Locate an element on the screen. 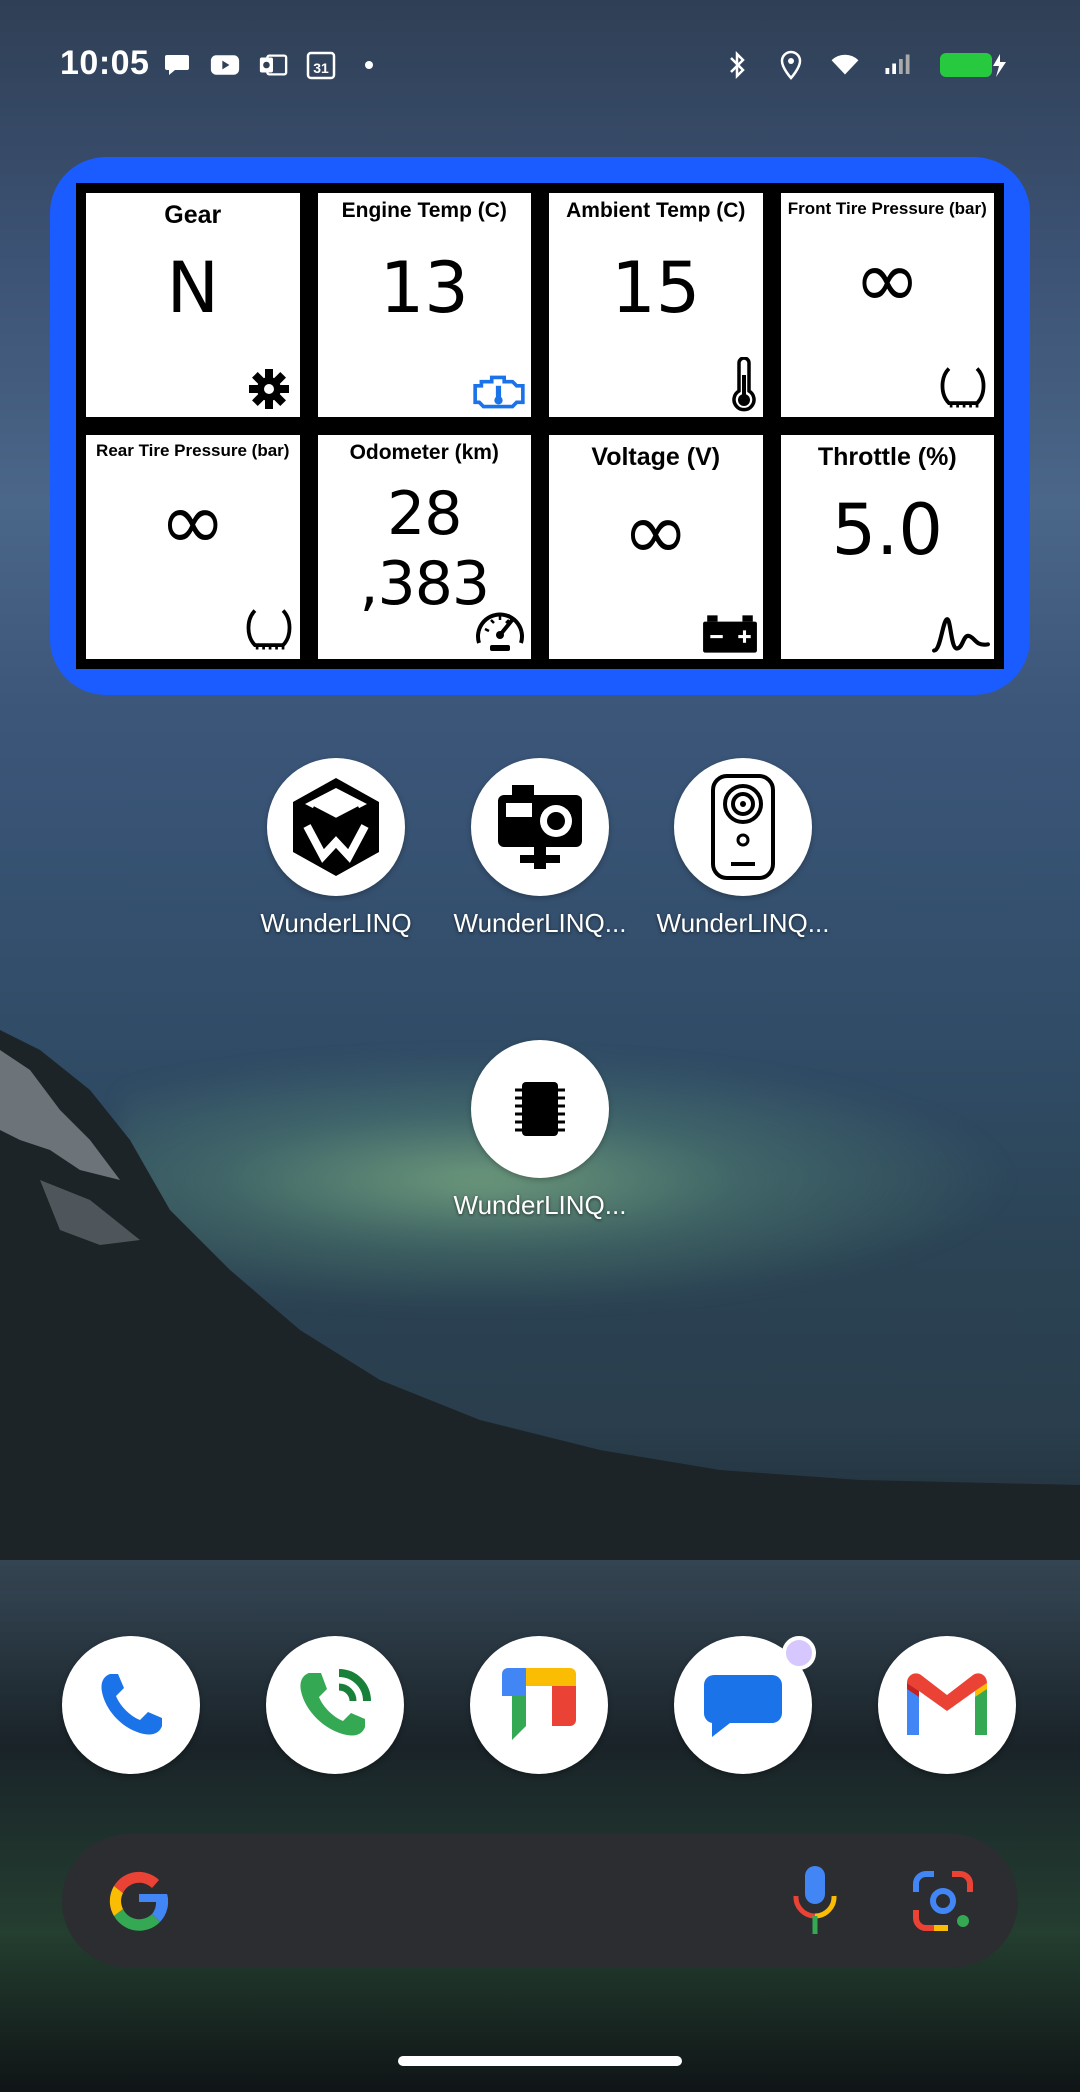 Image resolution: width=1080 pixels, height=2092 pixels. throttle-cell: Throttle (%) 5.0 is located at coordinates (887, 547).